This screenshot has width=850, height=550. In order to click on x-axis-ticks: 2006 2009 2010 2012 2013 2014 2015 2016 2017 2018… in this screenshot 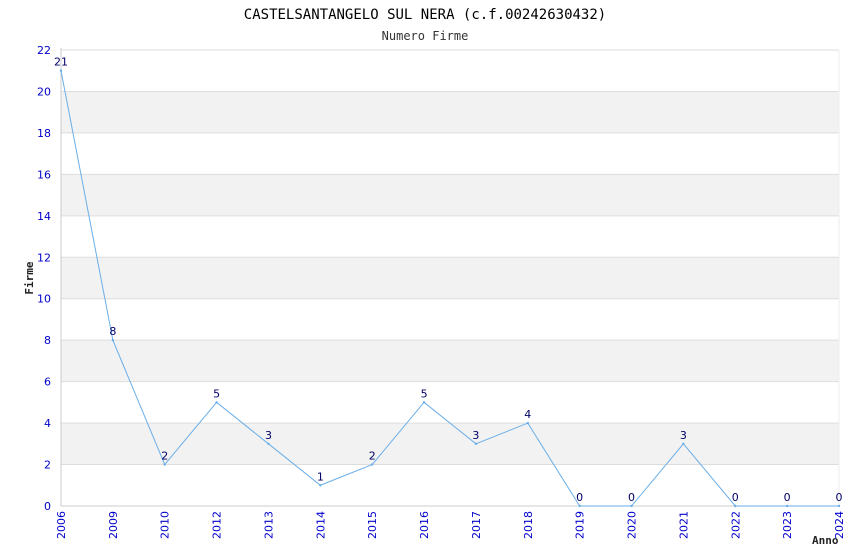, I will do `click(450, 525)`.